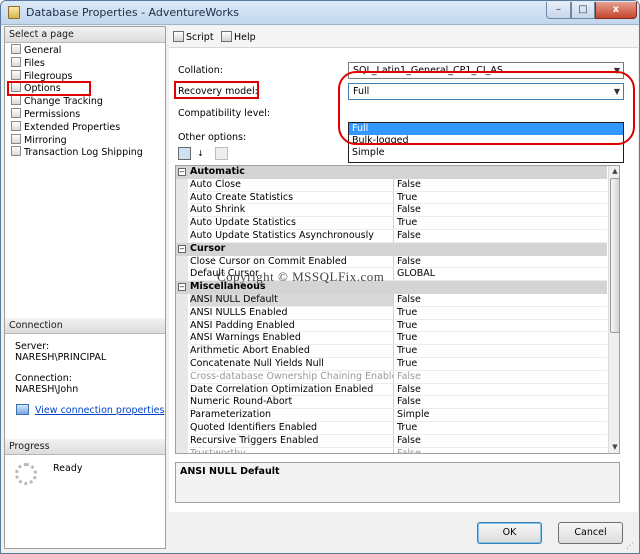  Describe the element at coordinates (391, 450) in the screenshot. I see `grid-property-row: Trustworthy False` at that location.